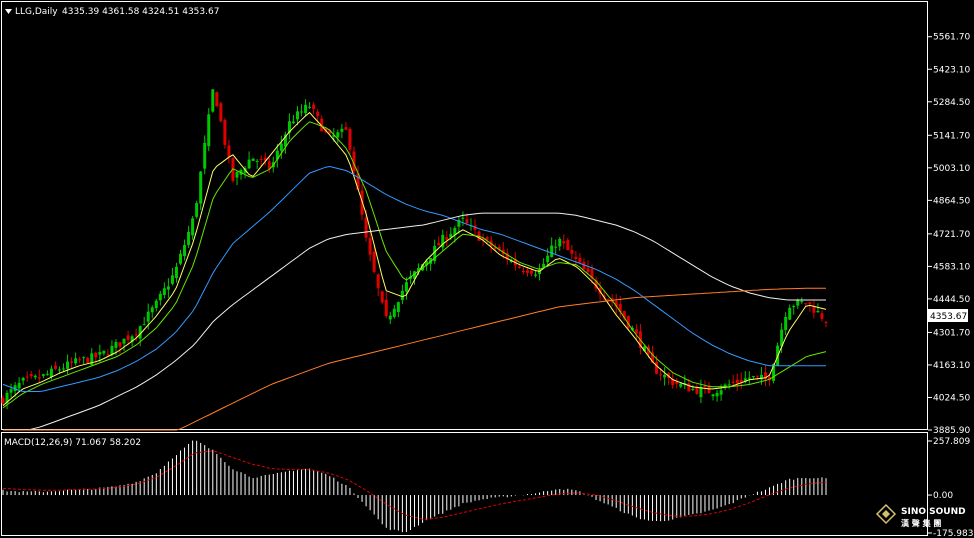 The width and height of the screenshot is (974, 538). I want to click on price-tick-label: 4163.10, so click(951, 366).